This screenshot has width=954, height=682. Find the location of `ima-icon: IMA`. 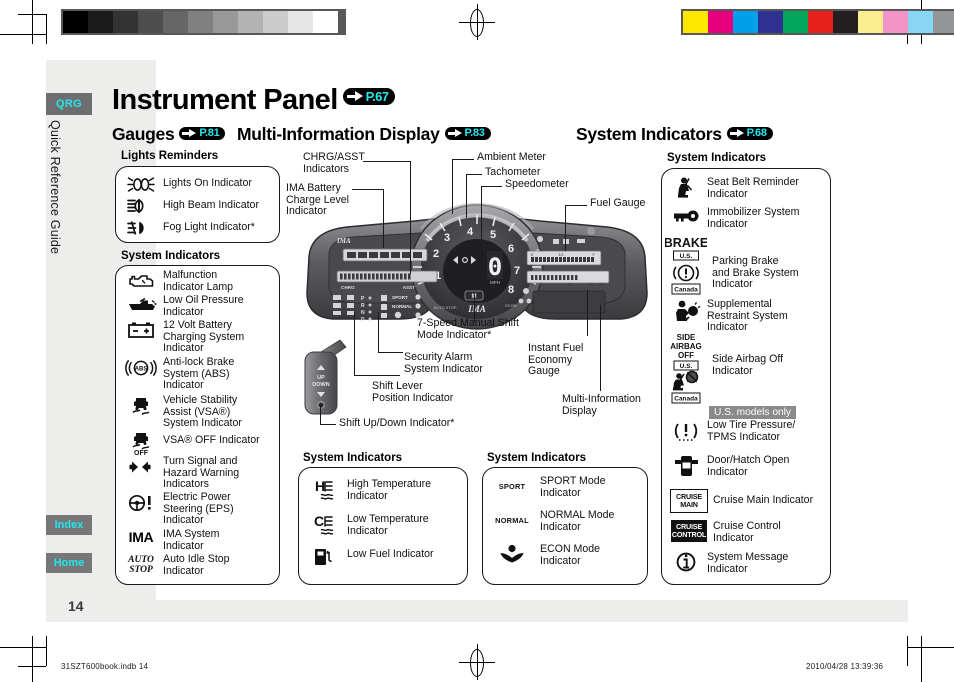

ima-icon: IMA is located at coordinates (141, 537).